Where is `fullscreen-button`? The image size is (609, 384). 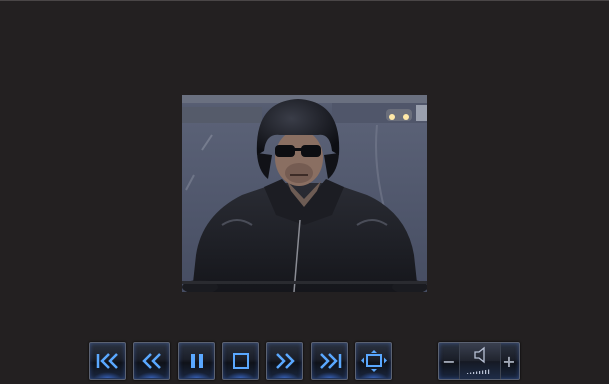
fullscreen-button is located at coordinates (373, 361).